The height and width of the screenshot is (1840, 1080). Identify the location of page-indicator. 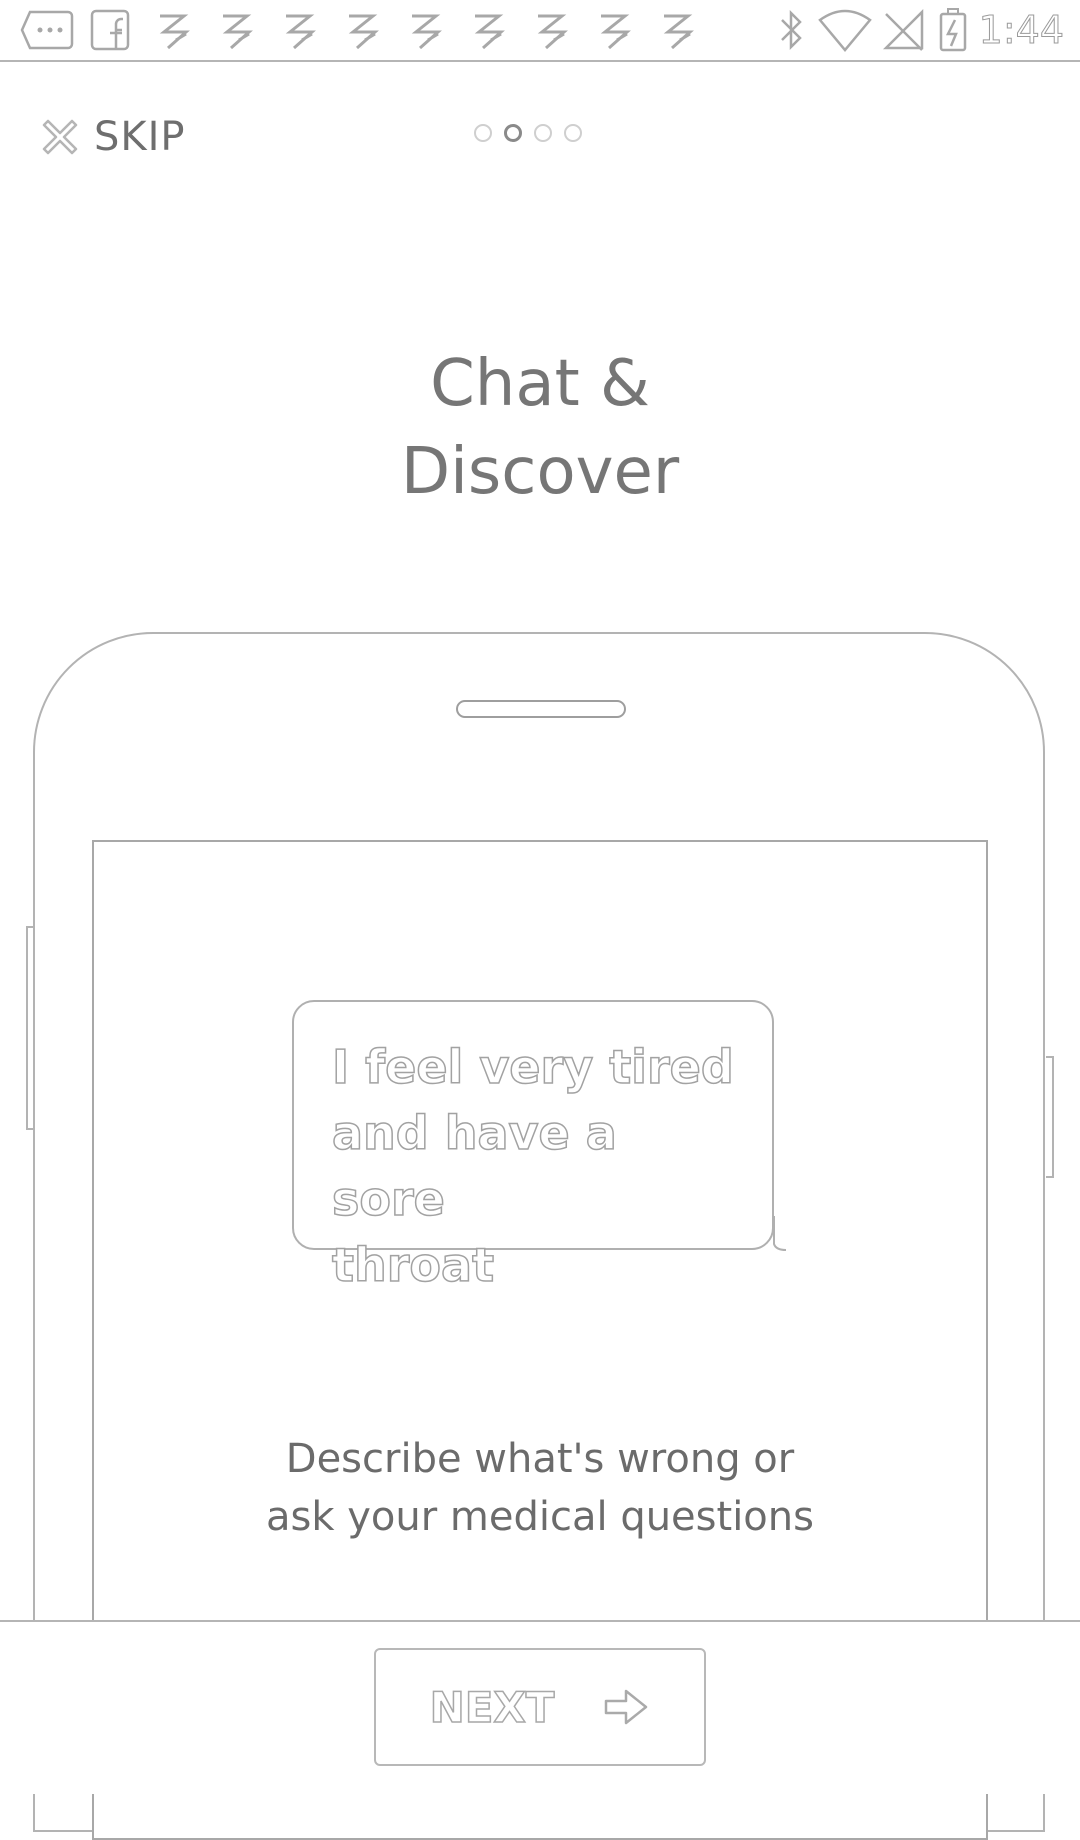
(528, 136).